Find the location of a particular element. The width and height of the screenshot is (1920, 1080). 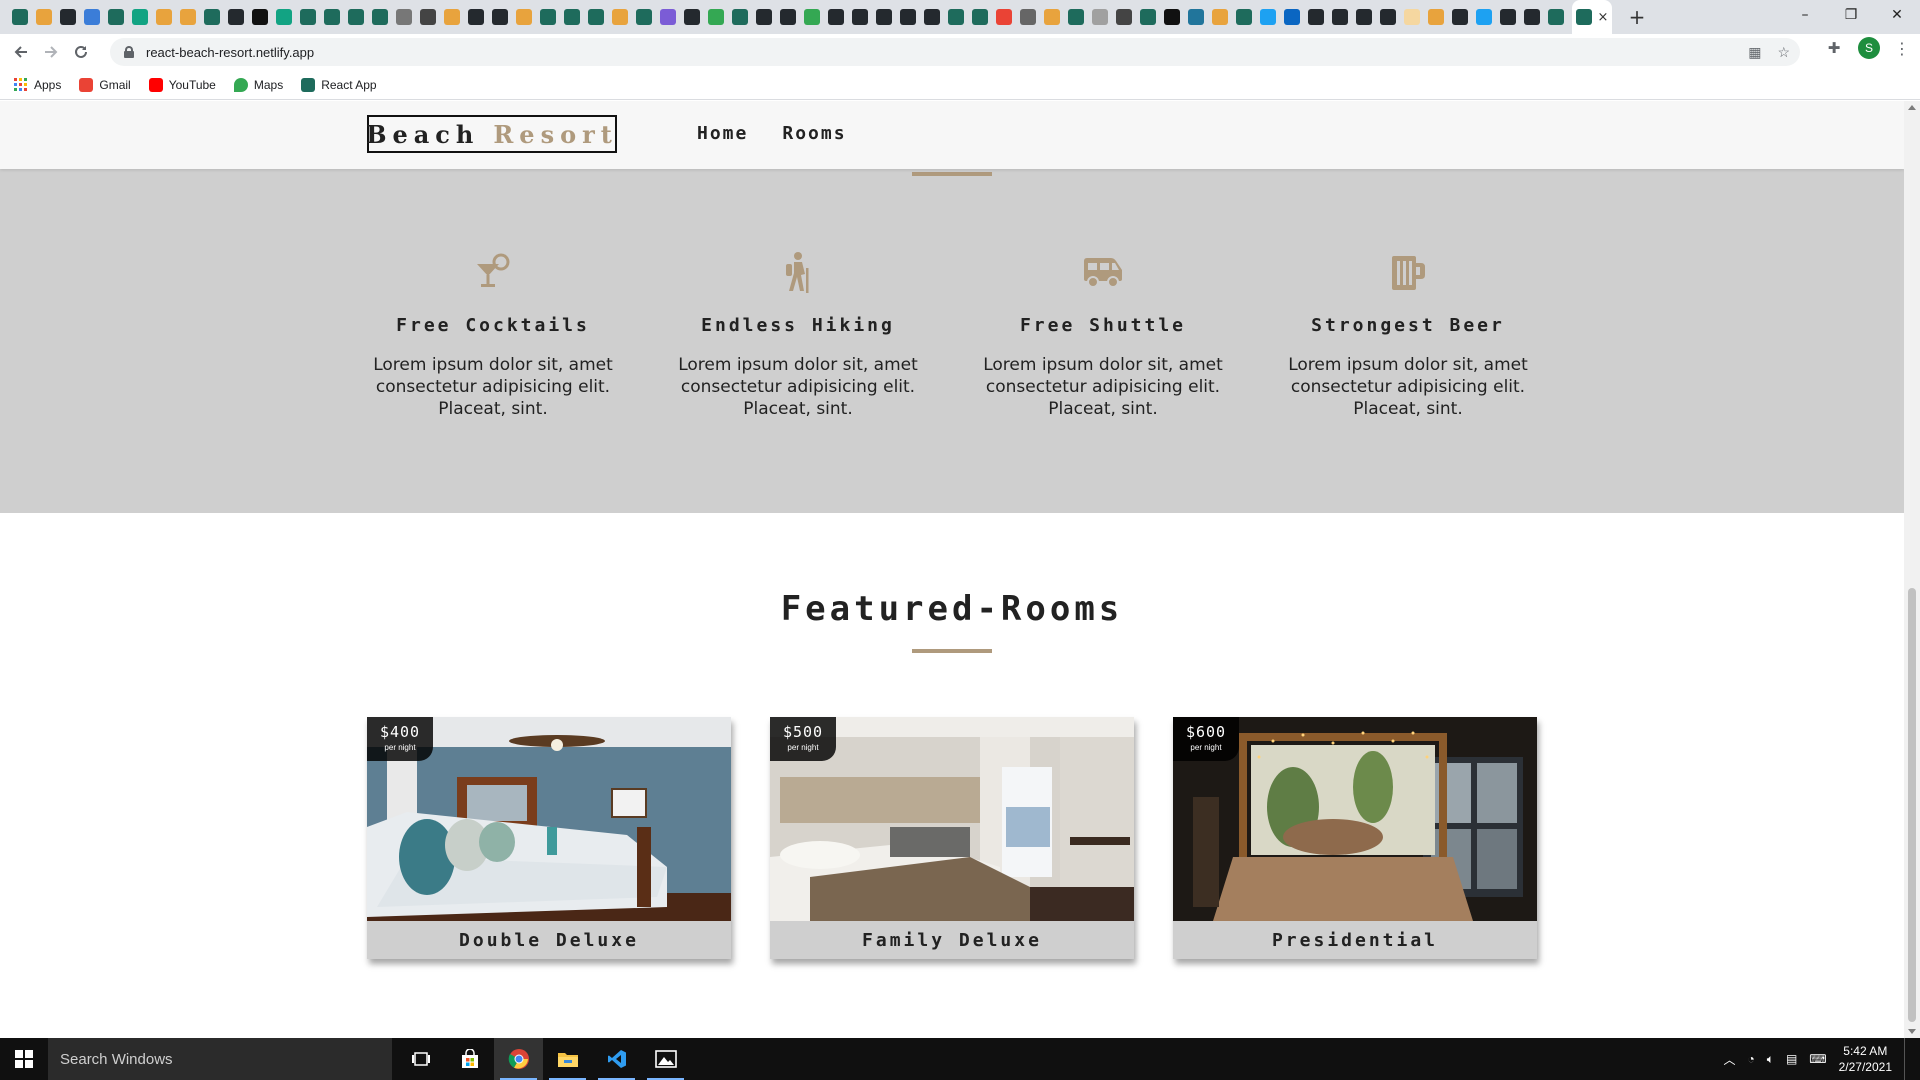

bookmark-item: Maps is located at coordinates (258, 84).